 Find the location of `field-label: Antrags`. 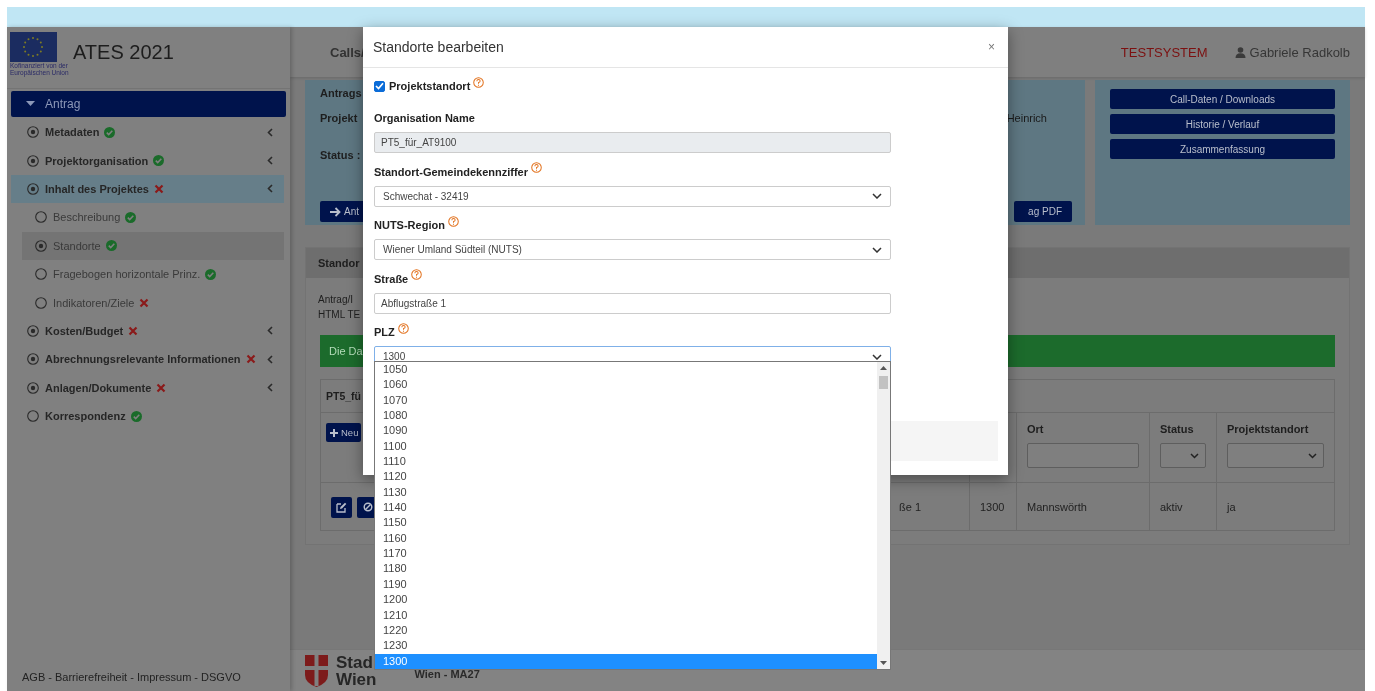

field-label: Antrags is located at coordinates (341, 93).